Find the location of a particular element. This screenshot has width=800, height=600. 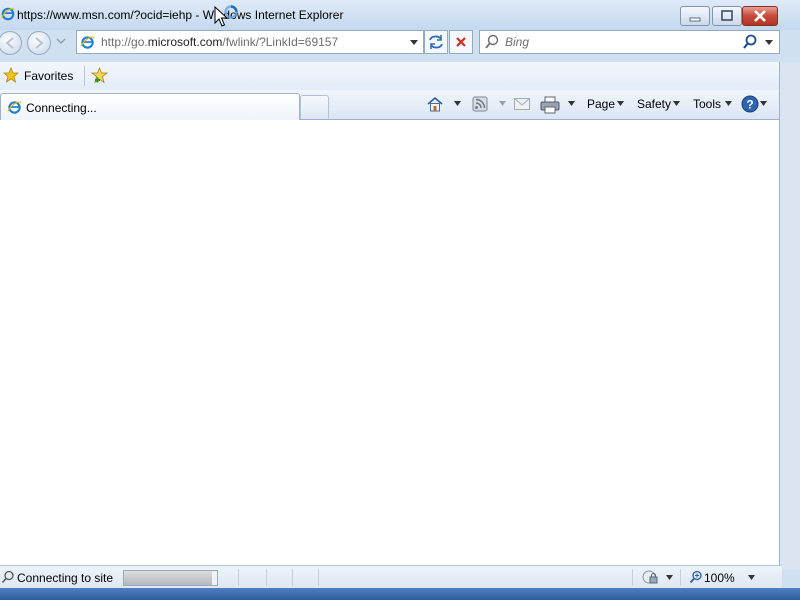

search-icon is located at coordinates (492, 41).